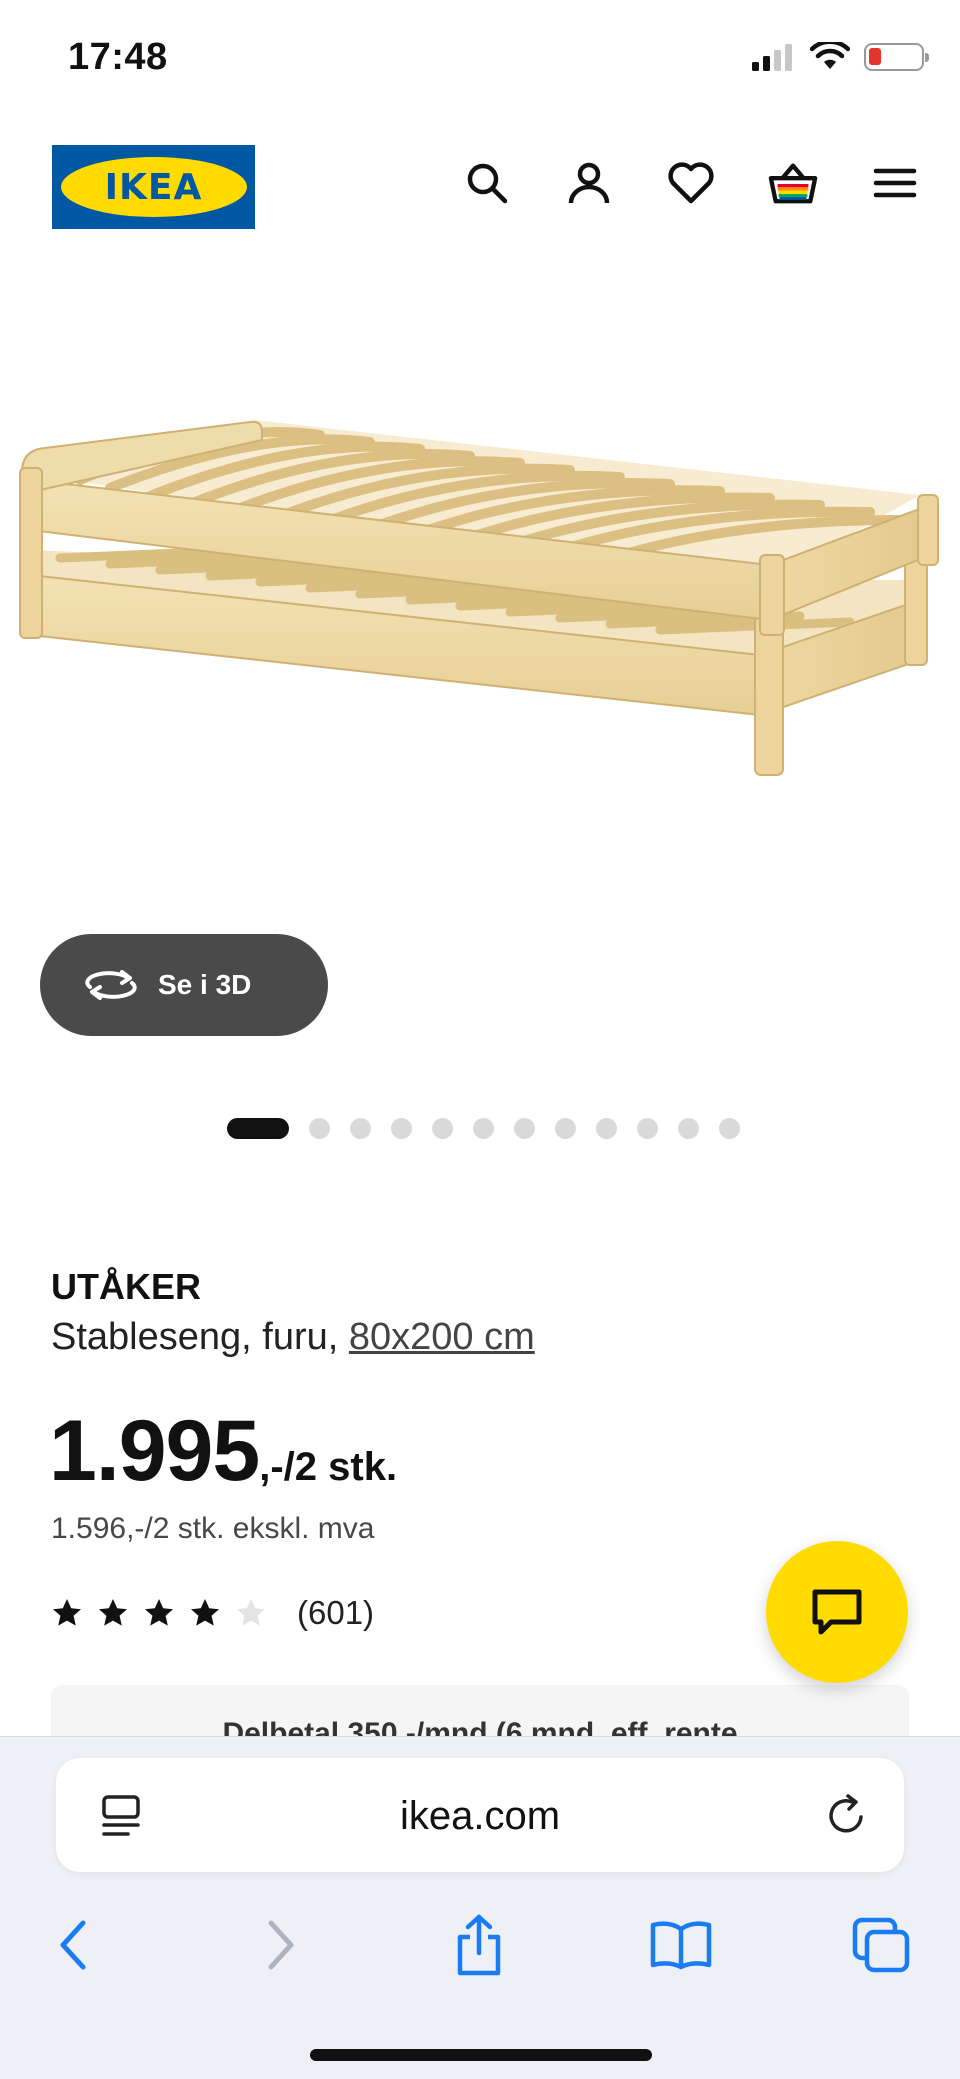 This screenshot has width=960, height=2079. I want to click on product-size-link: 80x200 cm, so click(442, 1337).